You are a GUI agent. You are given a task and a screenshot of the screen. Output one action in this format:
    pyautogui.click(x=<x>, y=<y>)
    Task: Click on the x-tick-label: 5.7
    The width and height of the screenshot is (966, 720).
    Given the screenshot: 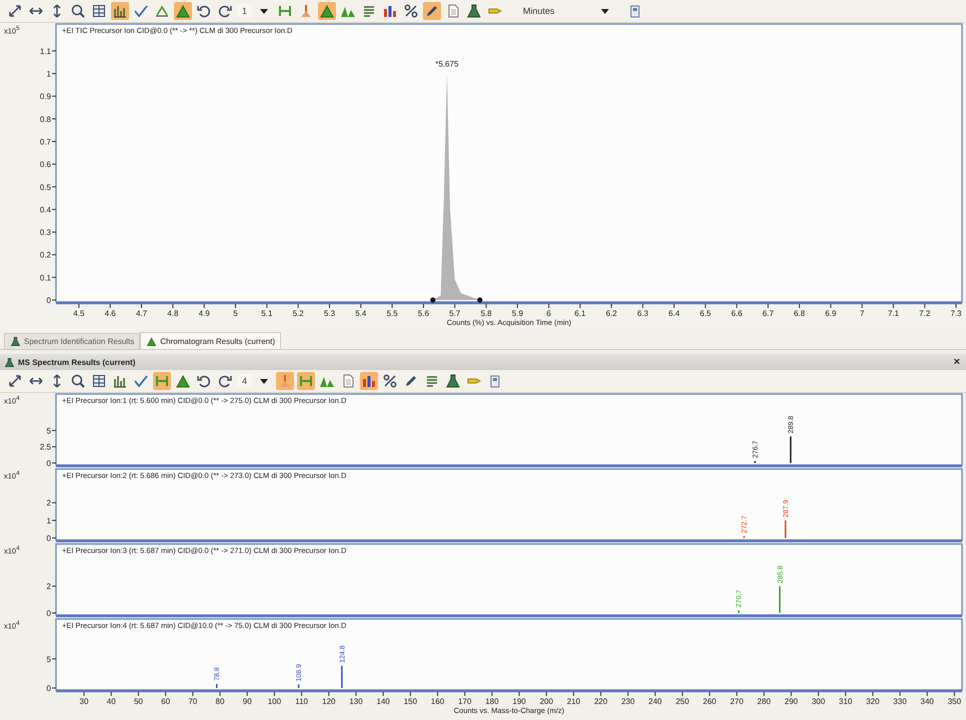 What is the action you would take?
    pyautogui.click(x=454, y=313)
    